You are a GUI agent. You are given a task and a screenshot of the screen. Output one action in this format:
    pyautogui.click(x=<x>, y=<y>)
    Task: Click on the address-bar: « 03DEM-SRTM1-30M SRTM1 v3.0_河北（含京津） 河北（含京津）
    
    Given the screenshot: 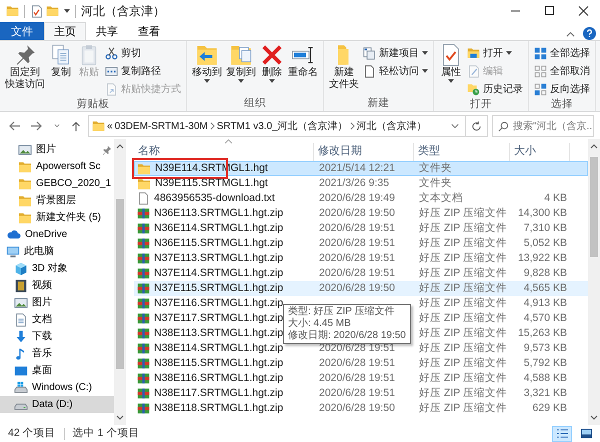 What is the action you would take?
    pyautogui.click(x=288, y=126)
    